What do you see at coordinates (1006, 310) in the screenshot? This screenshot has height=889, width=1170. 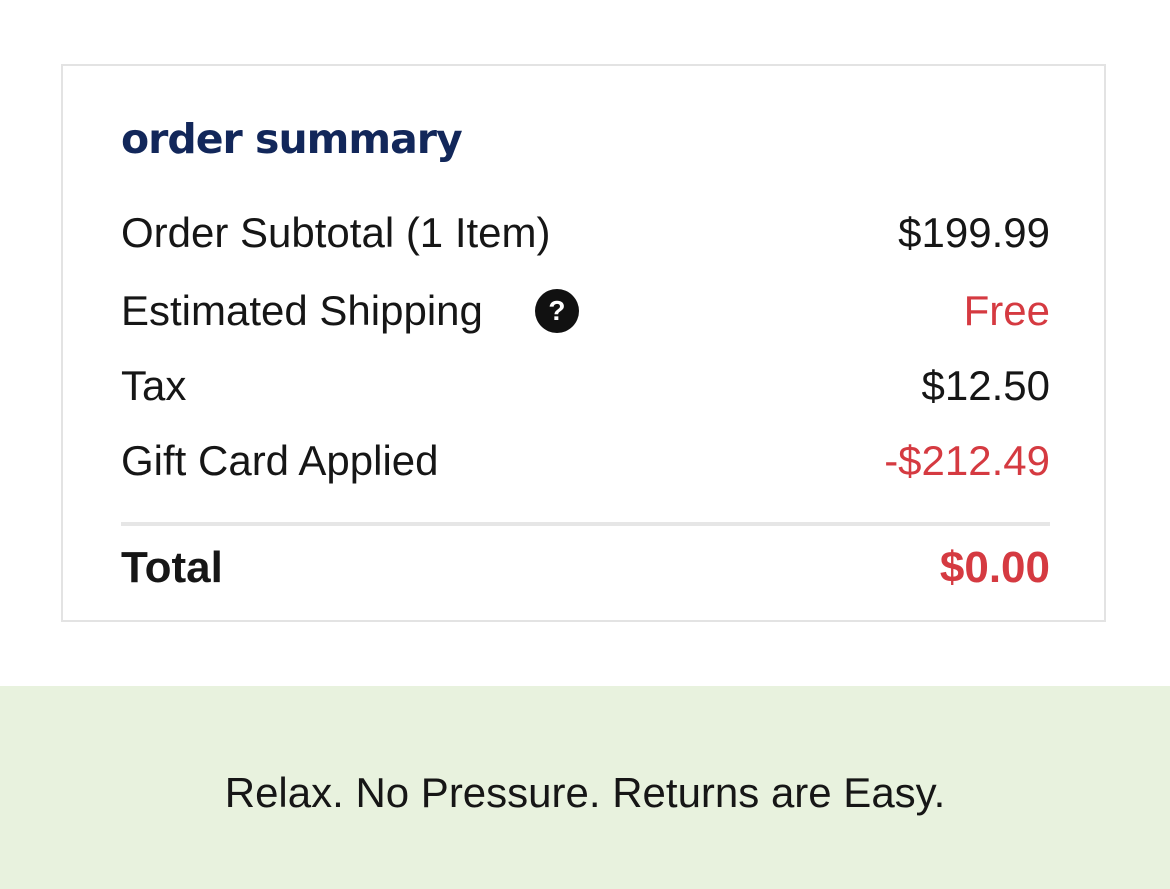 I see `shipping-value: Free` at bounding box center [1006, 310].